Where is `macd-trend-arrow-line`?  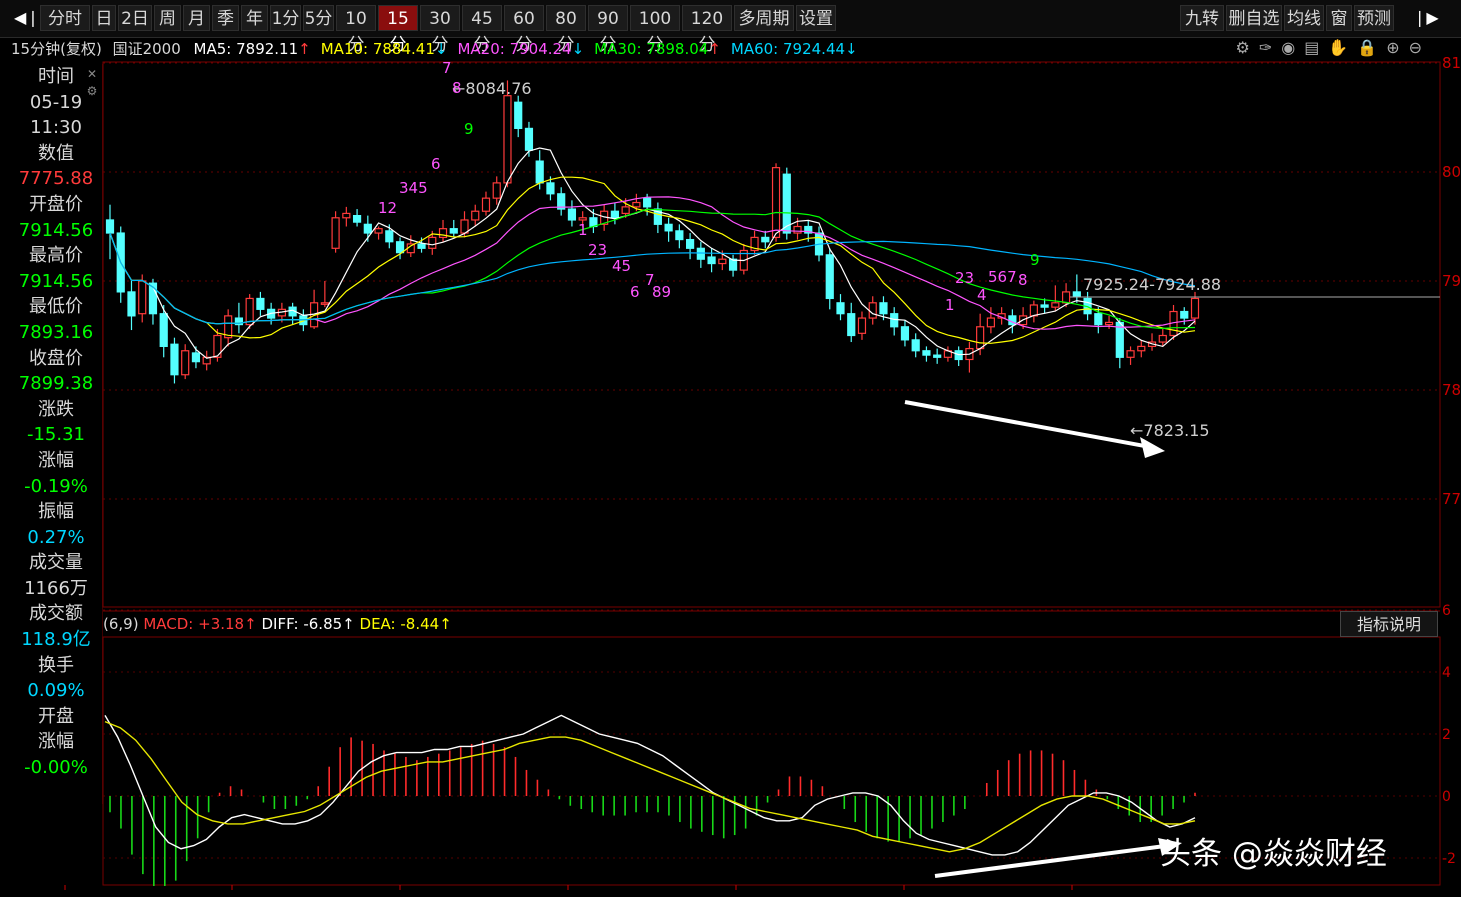 macd-trend-arrow-line is located at coordinates (1050, 861).